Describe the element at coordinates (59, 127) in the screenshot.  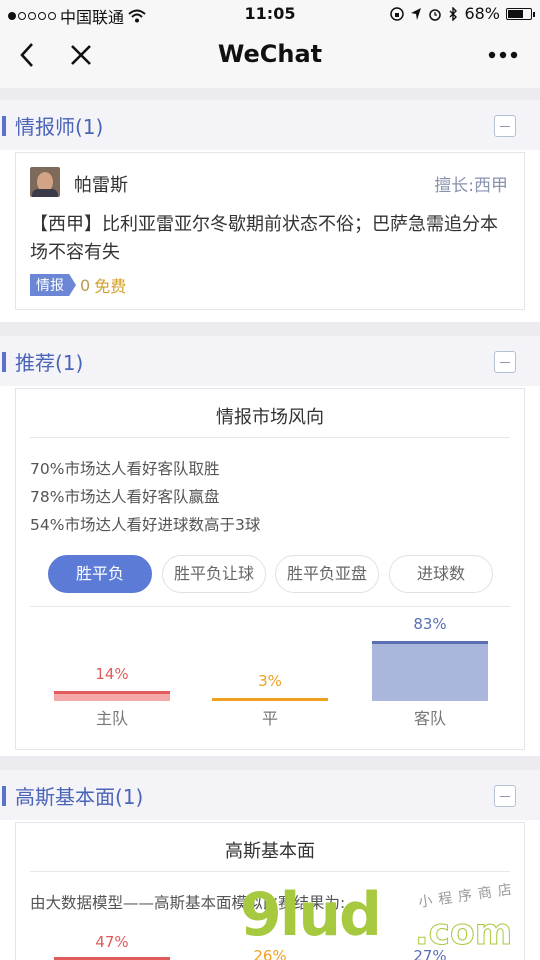
I see `analyst-section-title: 情报师(1)` at that location.